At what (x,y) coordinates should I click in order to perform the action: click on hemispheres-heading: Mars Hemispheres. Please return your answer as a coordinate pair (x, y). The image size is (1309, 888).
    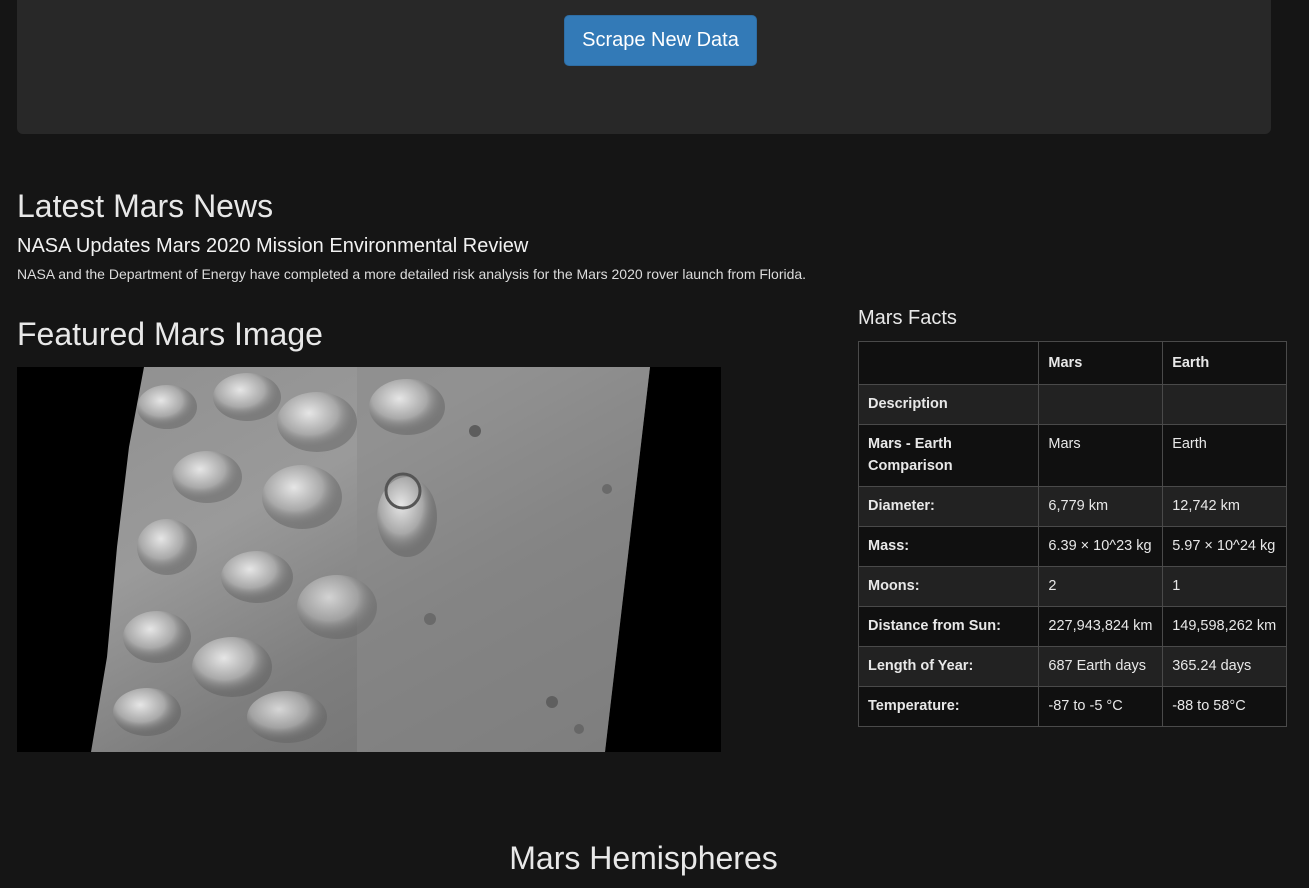
    Looking at the image, I should click on (643, 858).